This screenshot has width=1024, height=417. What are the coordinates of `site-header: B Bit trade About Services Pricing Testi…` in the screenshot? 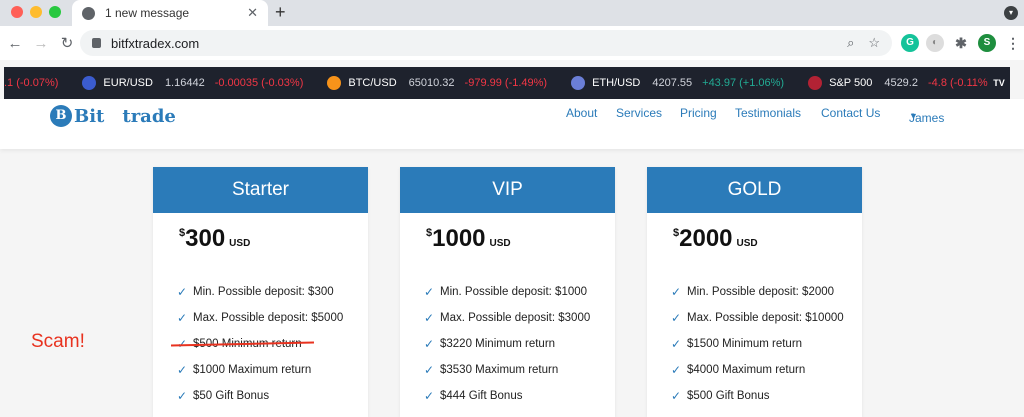 It's located at (512, 124).